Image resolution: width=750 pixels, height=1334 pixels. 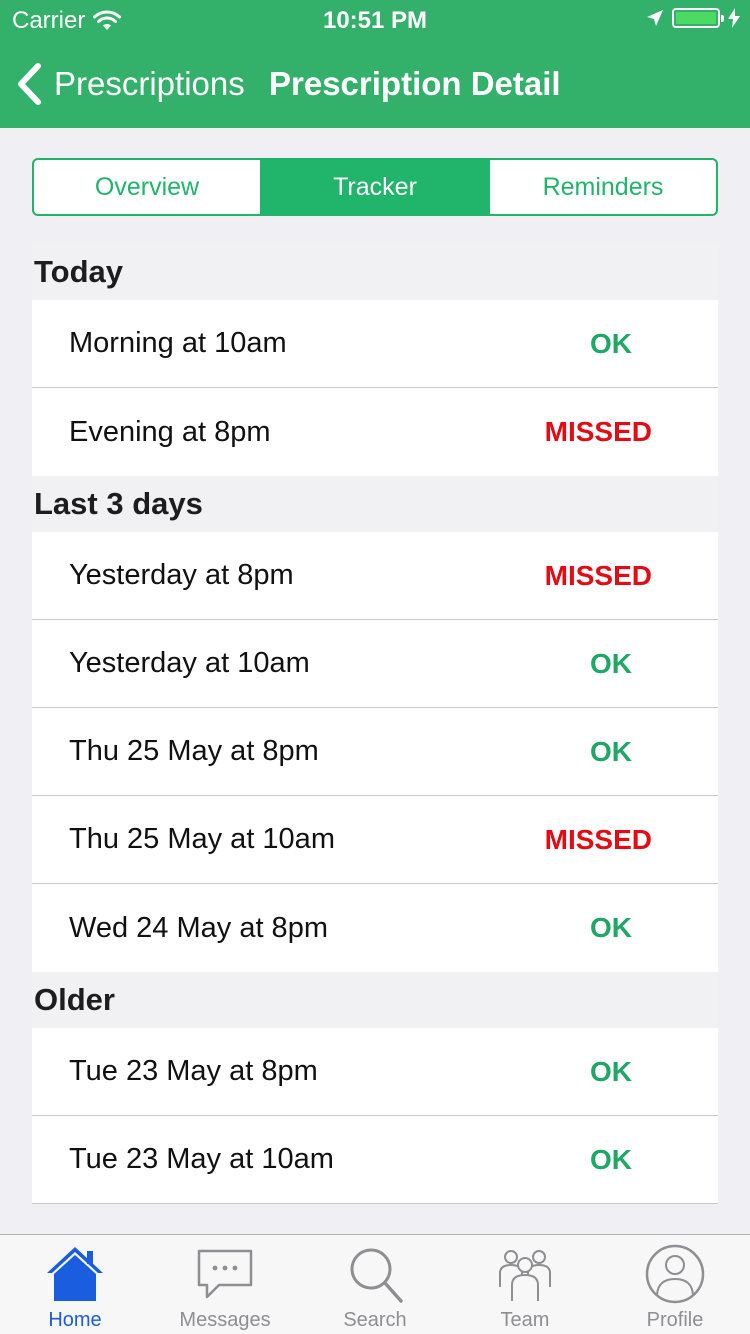 What do you see at coordinates (201, 1159) in the screenshot?
I see `dose-time: Tue 23 May at 10am` at bounding box center [201, 1159].